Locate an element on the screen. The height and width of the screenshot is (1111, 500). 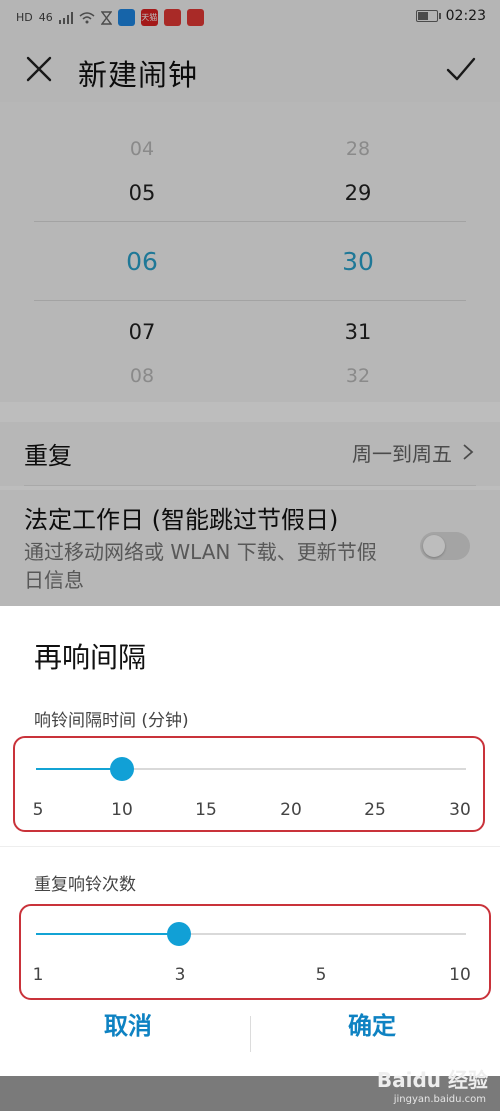
baidu-watermark-url: jingyan.baidu.com is located at coordinates (439, 1099).